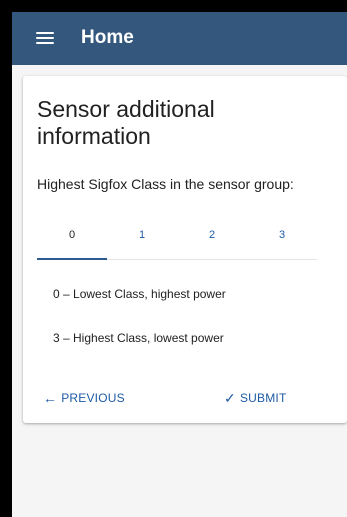 Image resolution: width=347 pixels, height=517 pixels. Describe the element at coordinates (72, 241) in the screenshot. I see `tab-class-0: 0` at that location.